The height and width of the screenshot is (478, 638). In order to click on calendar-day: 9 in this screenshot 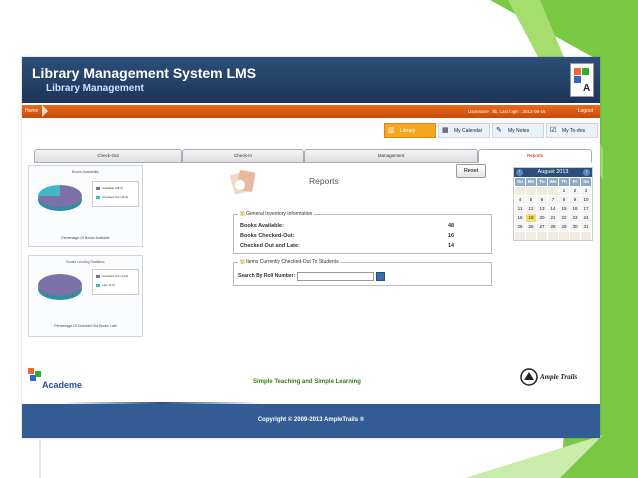, I will do `click(575, 200)`.